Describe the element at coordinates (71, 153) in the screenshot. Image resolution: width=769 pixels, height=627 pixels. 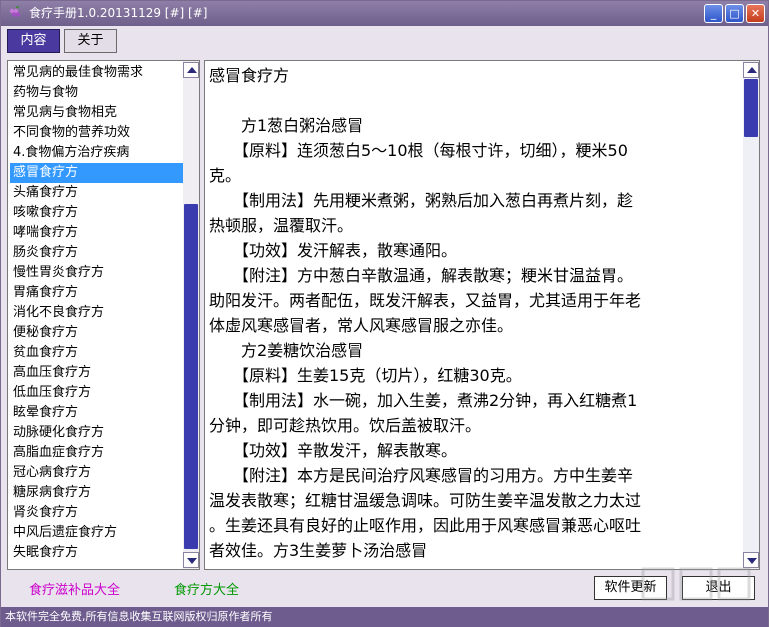
I see `list-item: 4.食物偏方治疗疾病` at that location.